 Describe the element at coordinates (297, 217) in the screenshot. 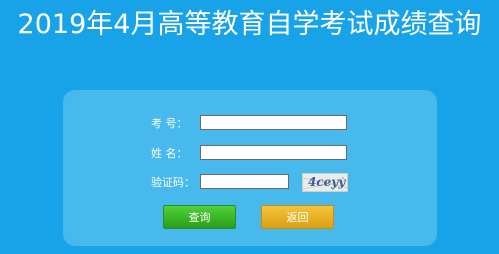

I see `back-button: 返回` at that location.